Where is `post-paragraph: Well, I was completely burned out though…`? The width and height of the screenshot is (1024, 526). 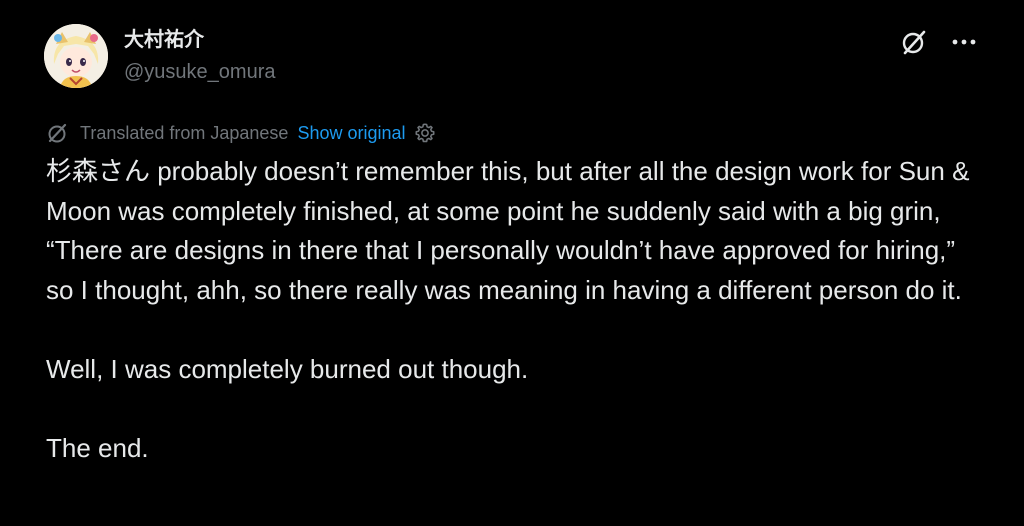
post-paragraph: Well, I was completely burned out though… is located at coordinates (287, 368).